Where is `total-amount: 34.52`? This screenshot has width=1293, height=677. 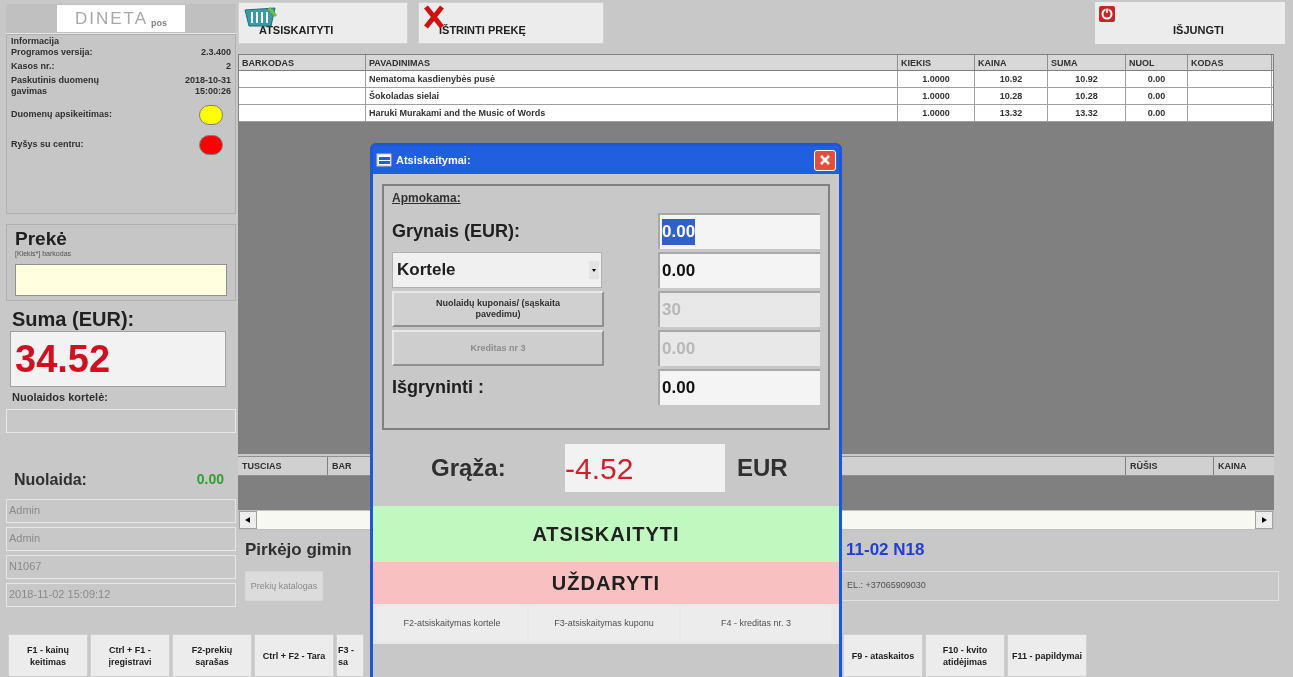 total-amount: 34.52 is located at coordinates (63, 359).